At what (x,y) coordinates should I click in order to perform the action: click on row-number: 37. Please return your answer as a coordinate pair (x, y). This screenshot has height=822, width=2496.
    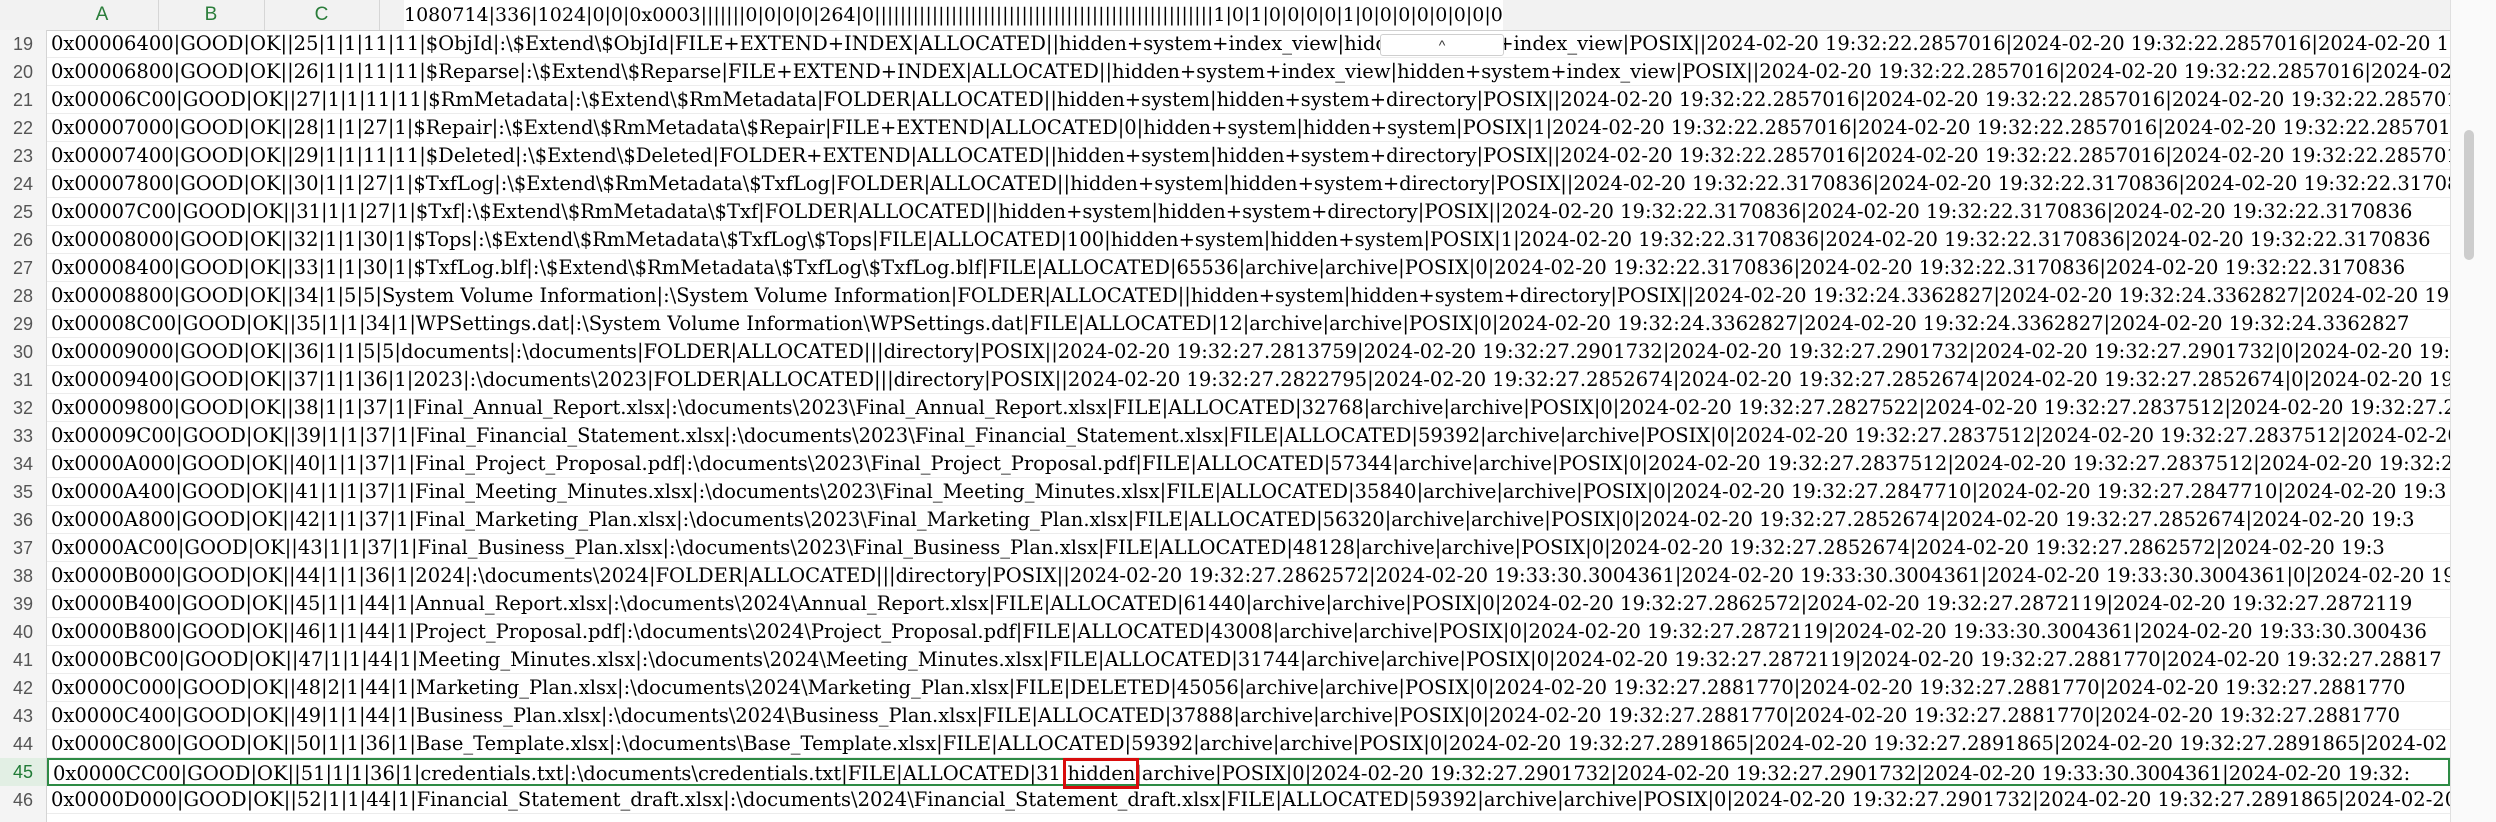
    Looking at the image, I should click on (23, 548).